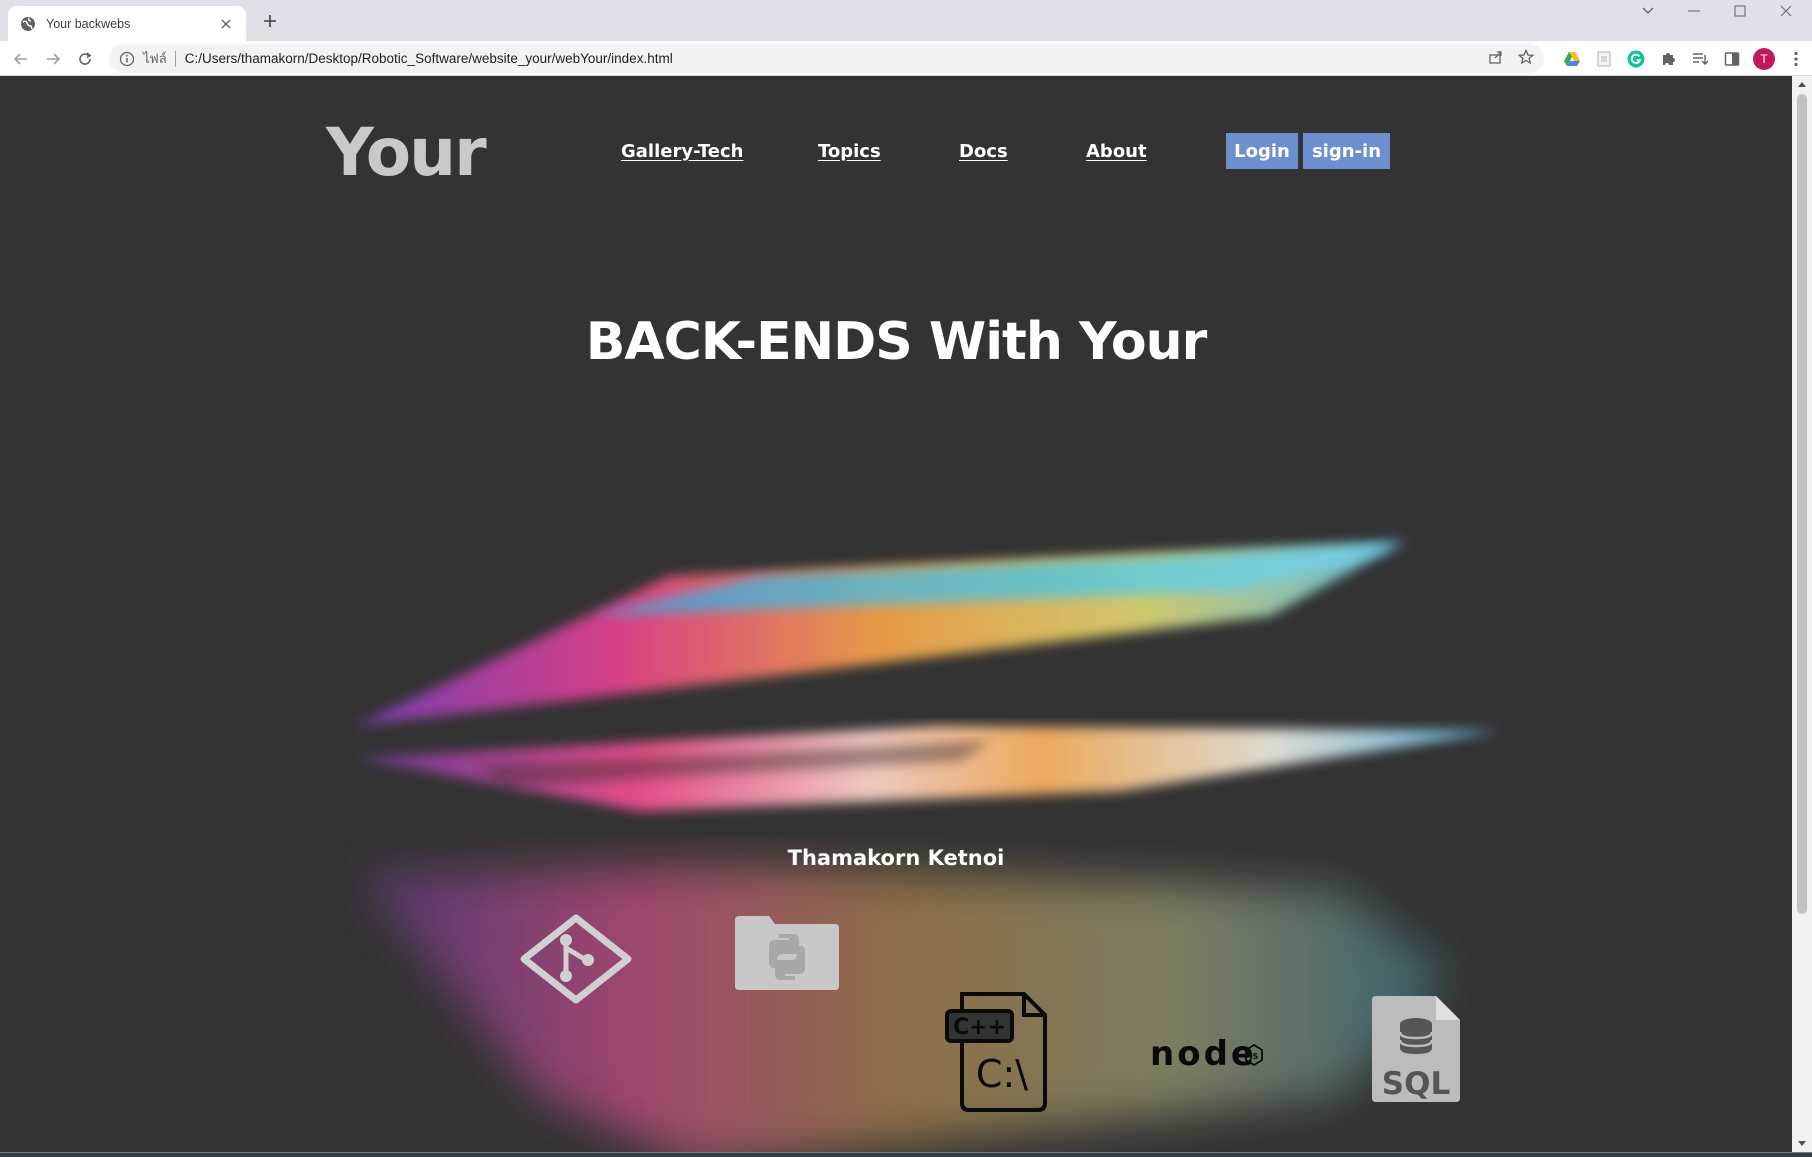 Image resolution: width=1812 pixels, height=1157 pixels. I want to click on hero-title: BACK-ENDS With Your, so click(896, 342).